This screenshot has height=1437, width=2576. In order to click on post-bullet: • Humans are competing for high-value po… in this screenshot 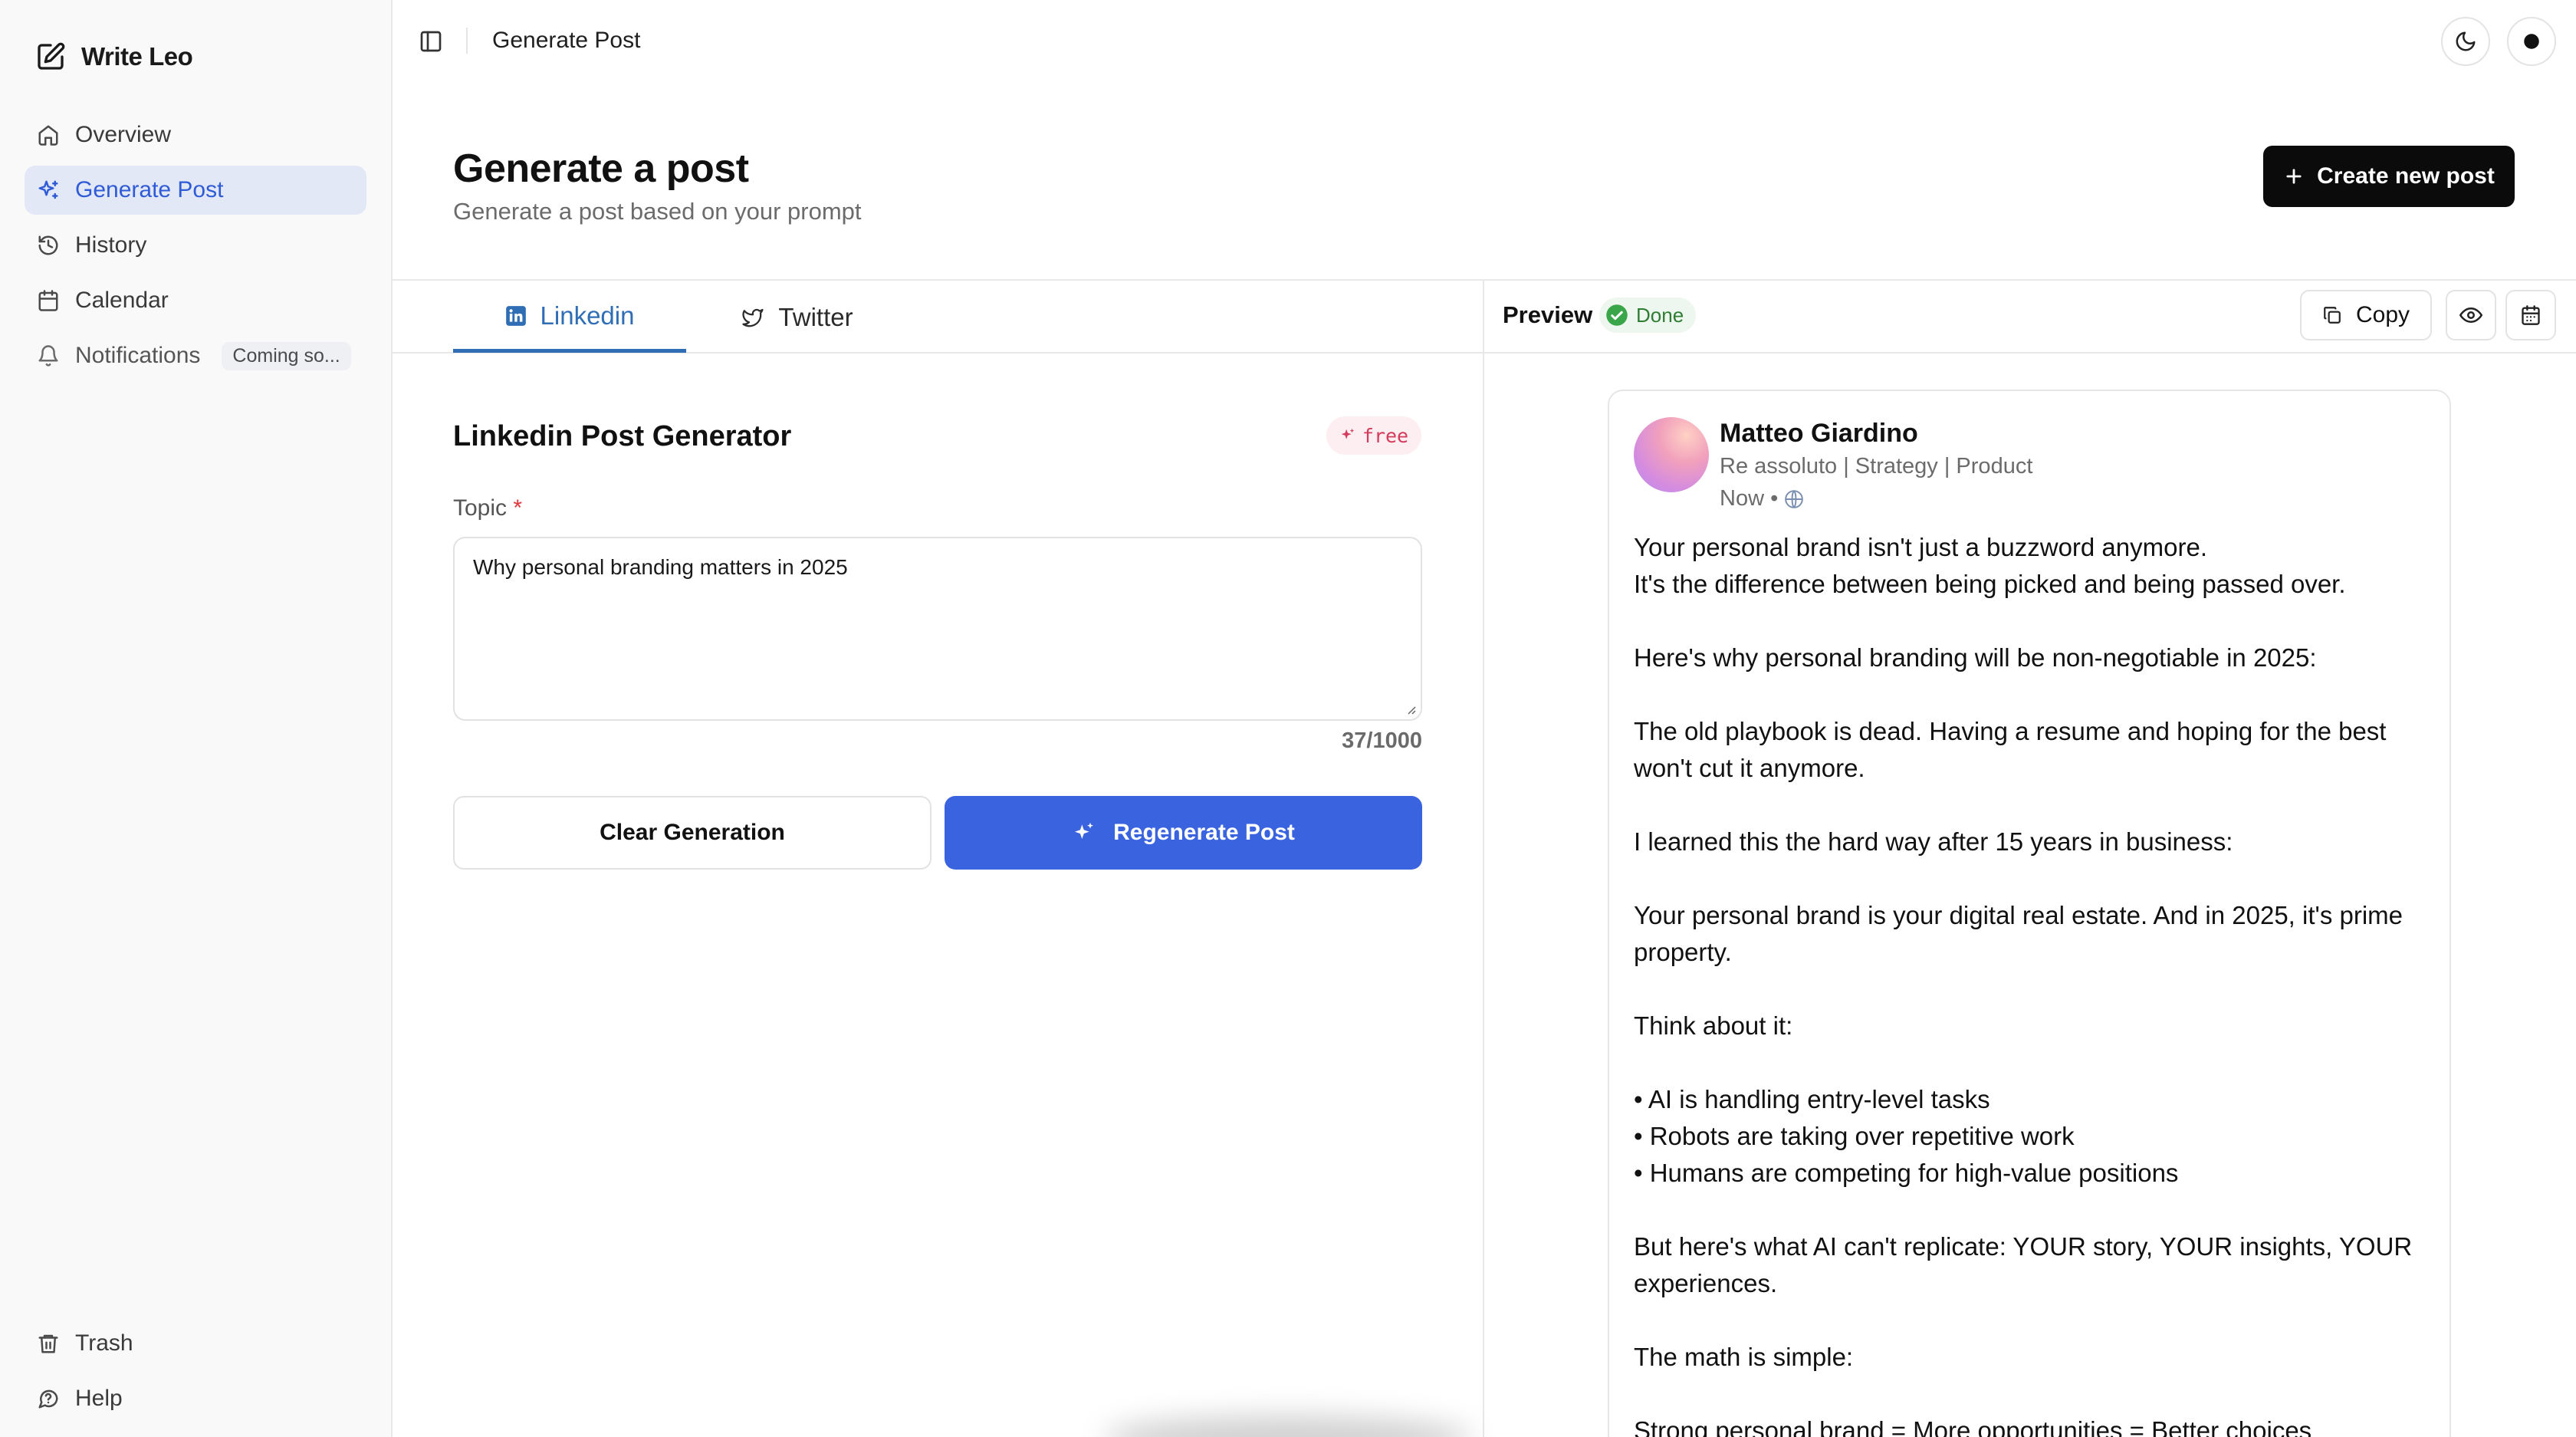, I will do `click(1906, 1173)`.